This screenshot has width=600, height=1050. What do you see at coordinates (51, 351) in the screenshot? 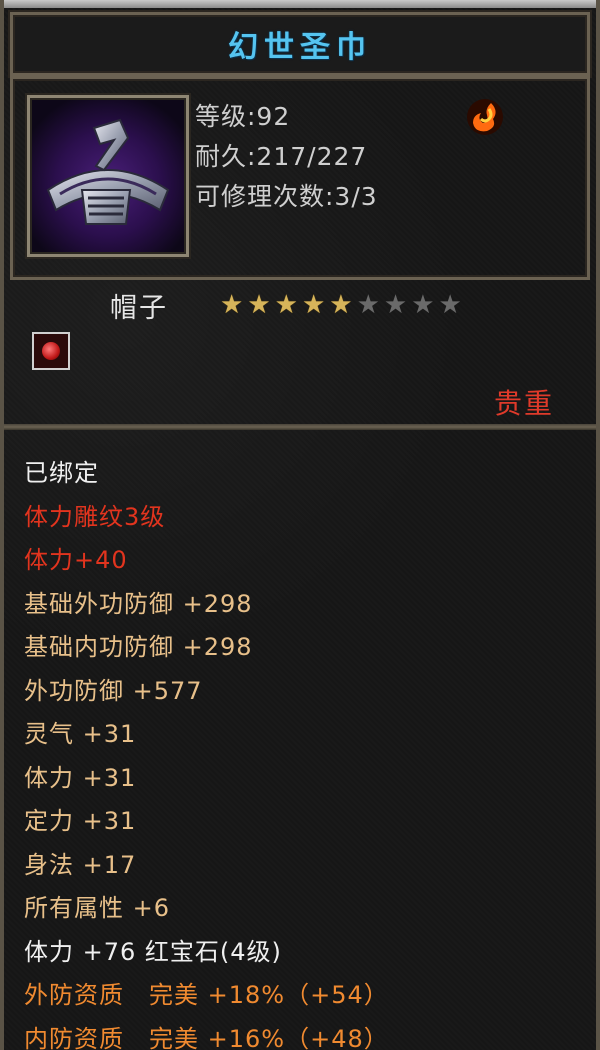
I see `red-gem-icon` at bounding box center [51, 351].